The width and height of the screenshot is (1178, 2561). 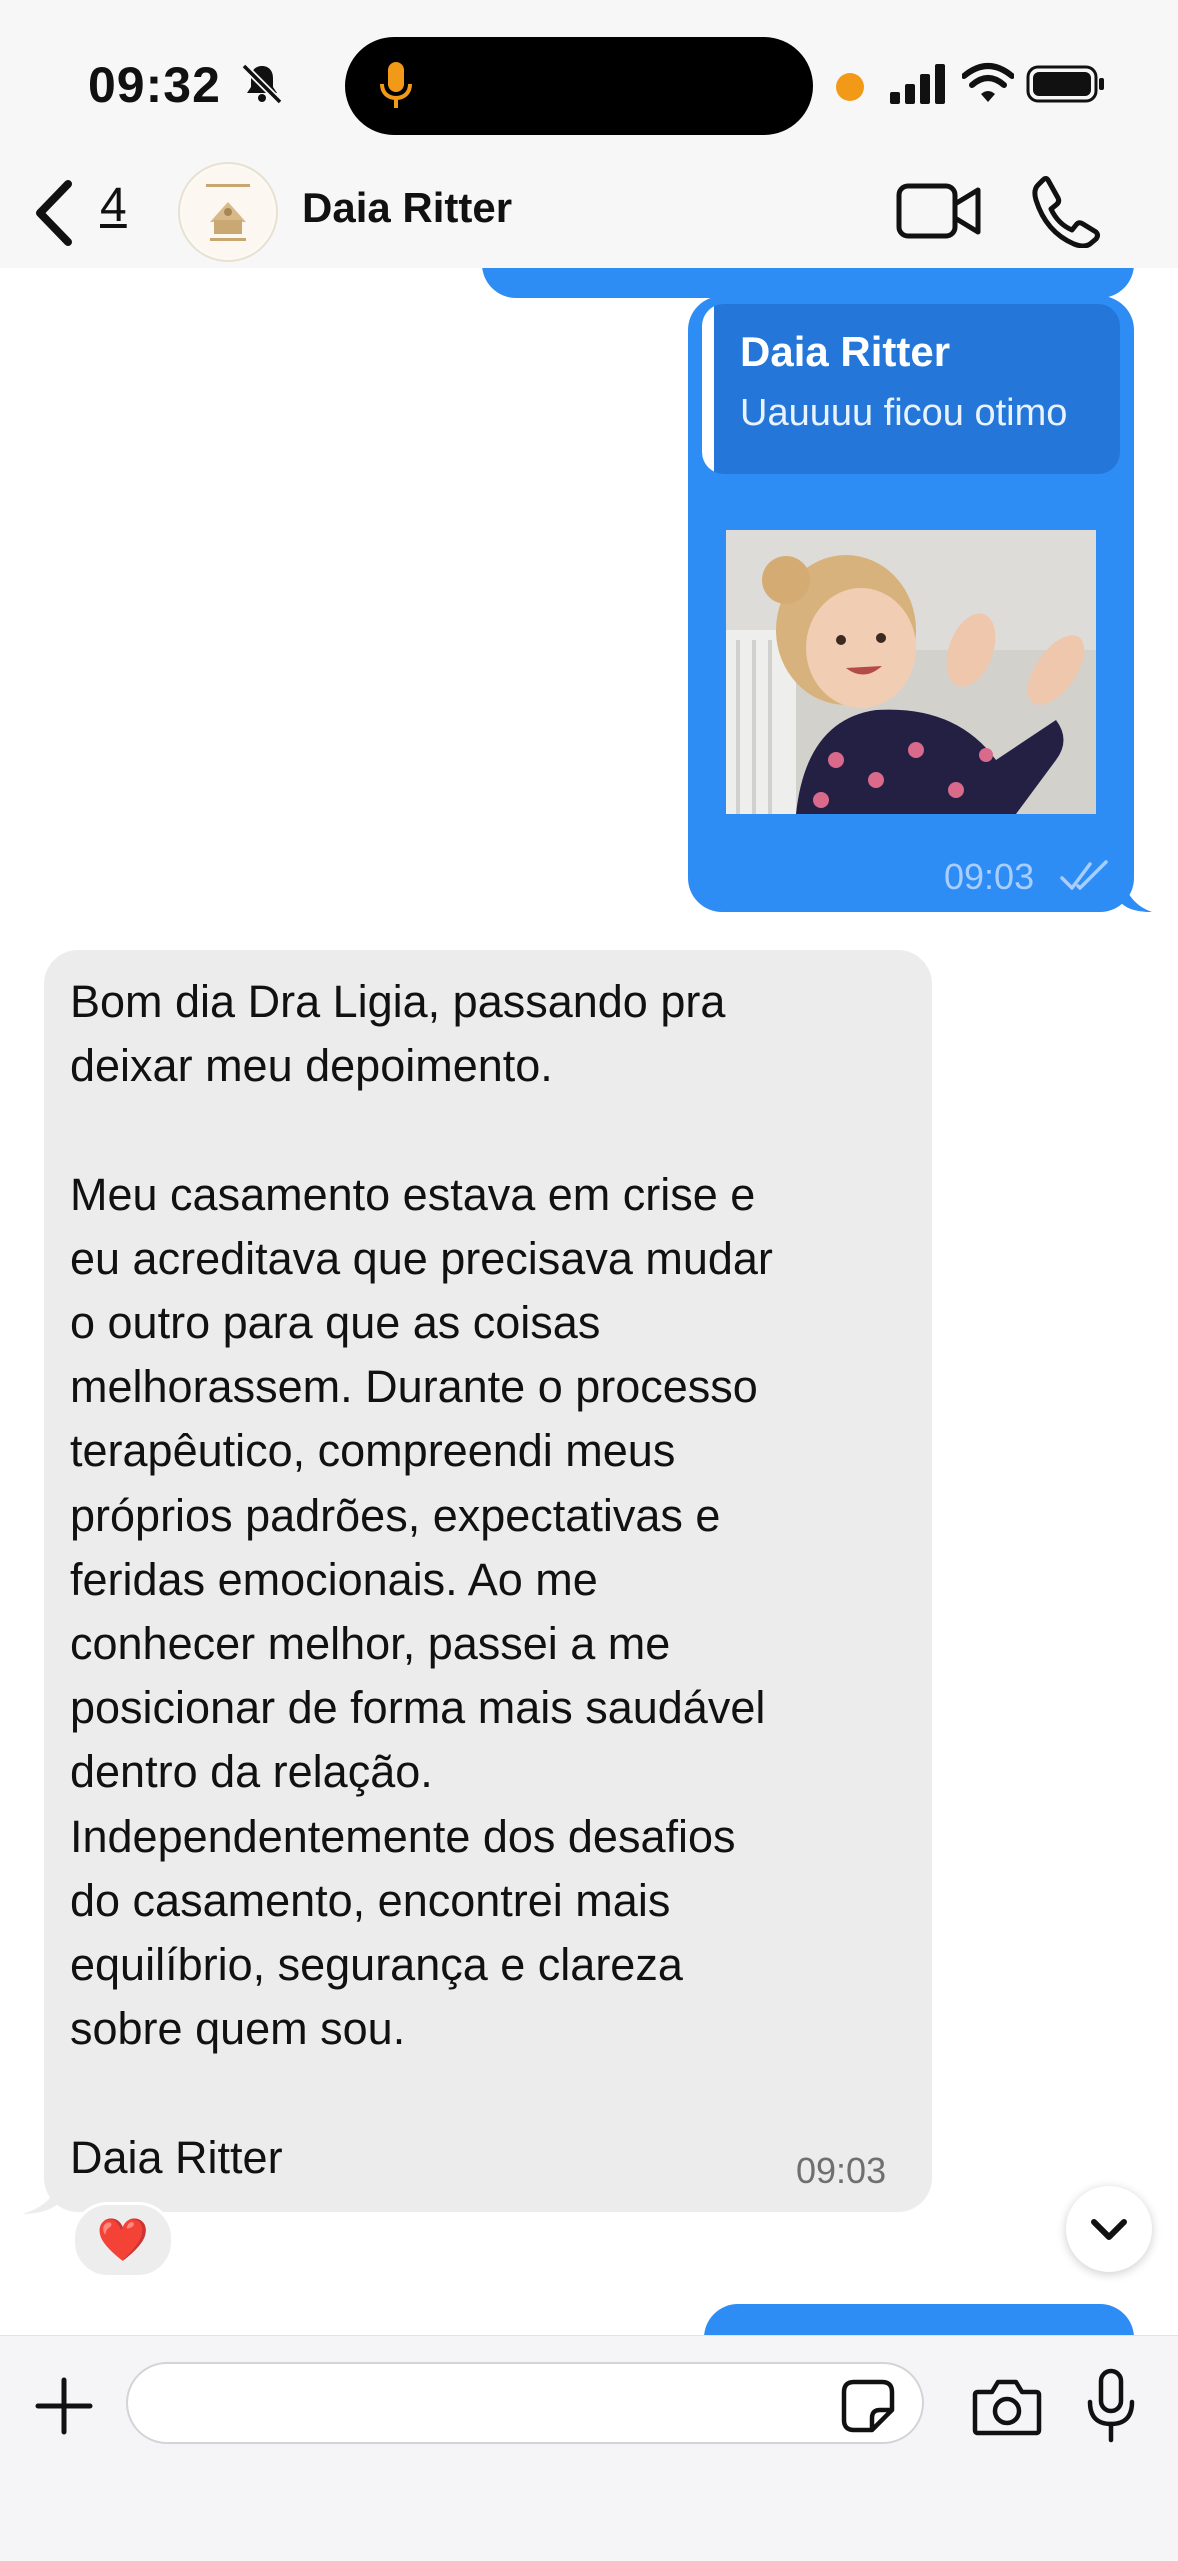 I want to click on recording-indicator-dot, so click(x=850, y=87).